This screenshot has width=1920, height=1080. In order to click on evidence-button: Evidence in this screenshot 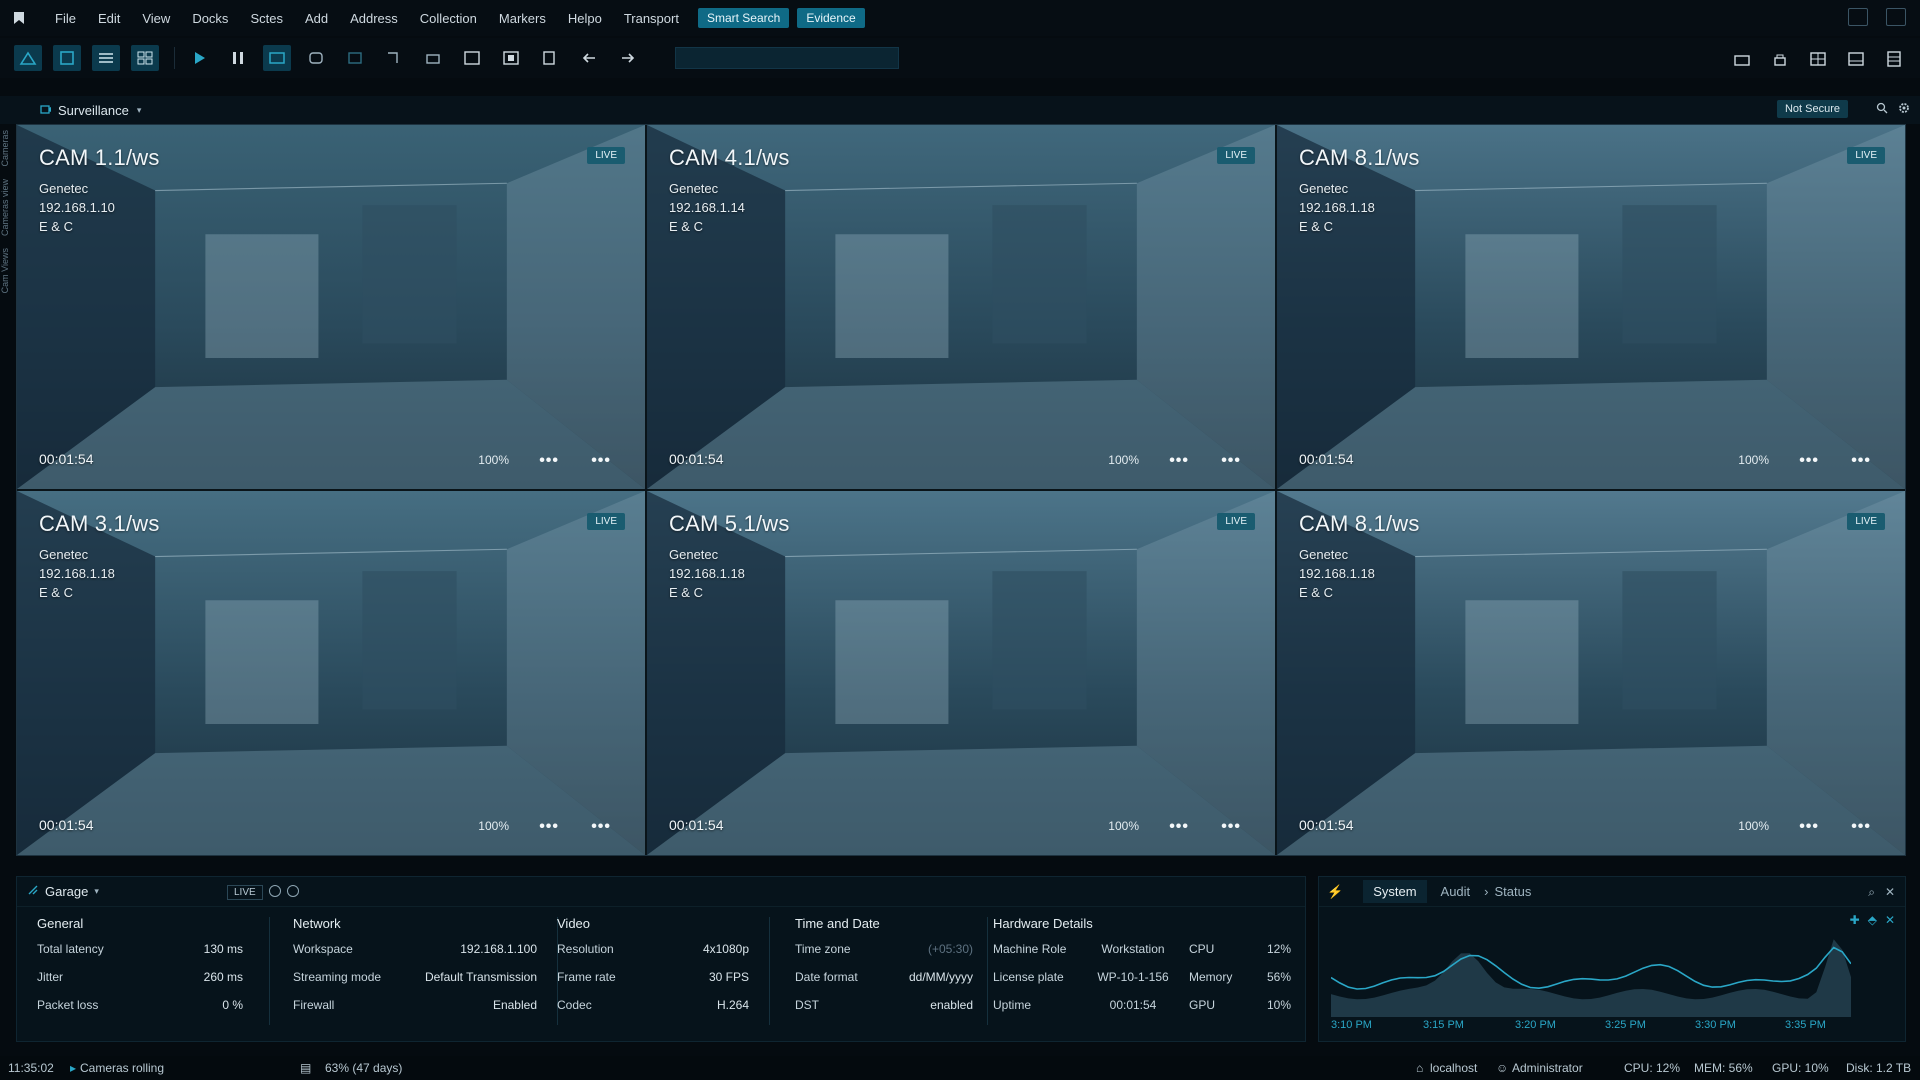, I will do `click(831, 18)`.